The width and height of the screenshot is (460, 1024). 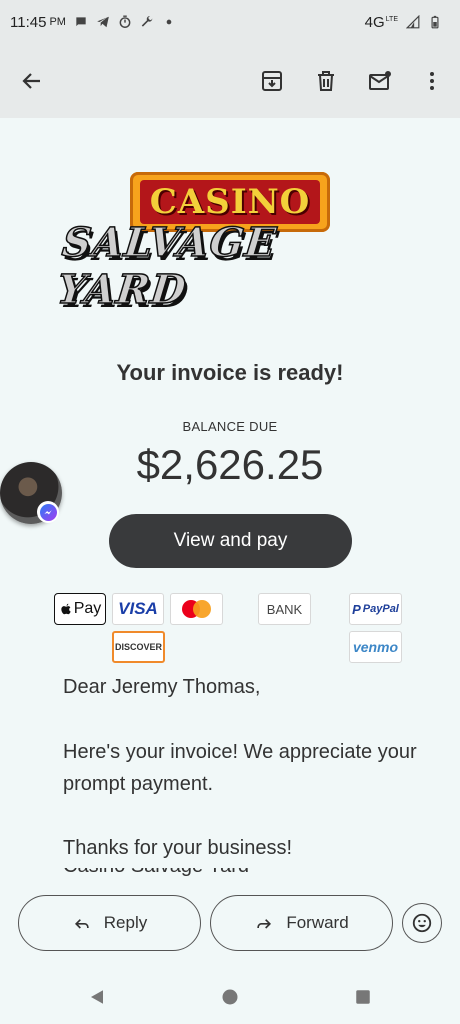 I want to click on wrench-icon, so click(x=147, y=22).